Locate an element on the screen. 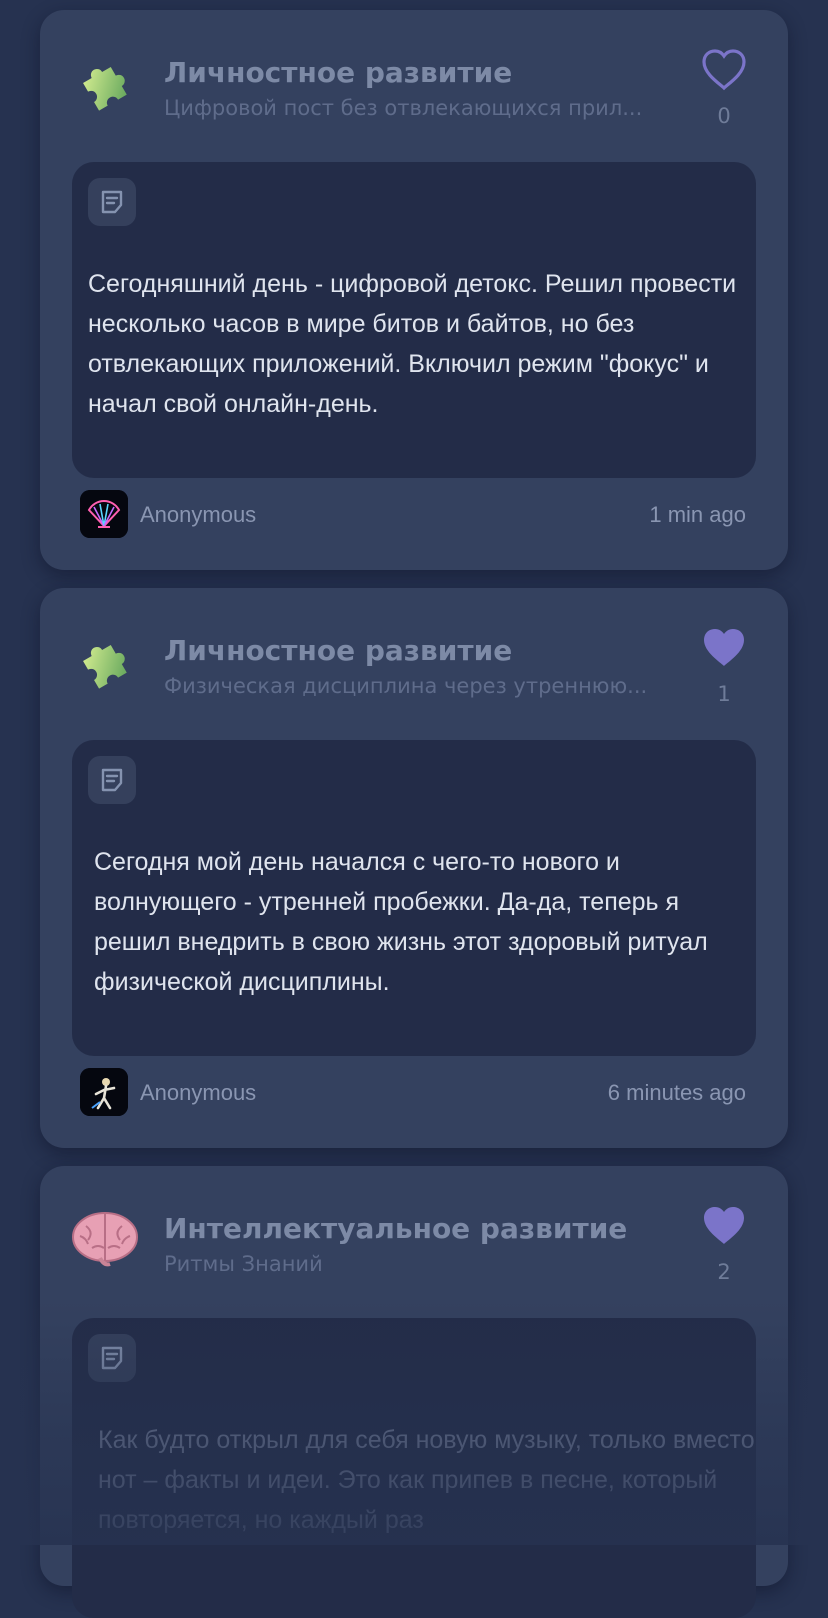 Image resolution: width=828 pixels, height=1618 pixels. author-row: Anonymous 6 minutes ago is located at coordinates (413, 1092).